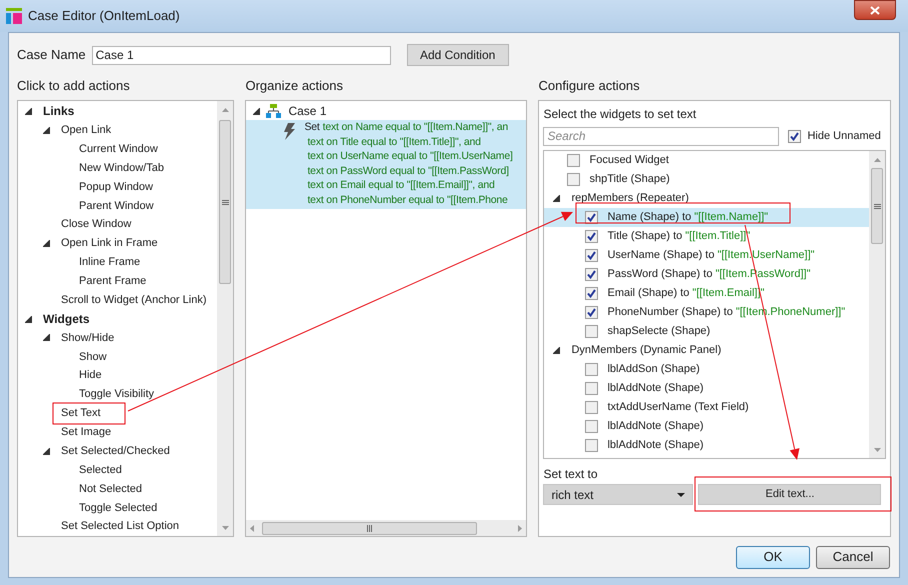 This screenshot has width=908, height=585. I want to click on action-text: text on PhoneNumber equal to "[[Item.Phone, so click(407, 200).